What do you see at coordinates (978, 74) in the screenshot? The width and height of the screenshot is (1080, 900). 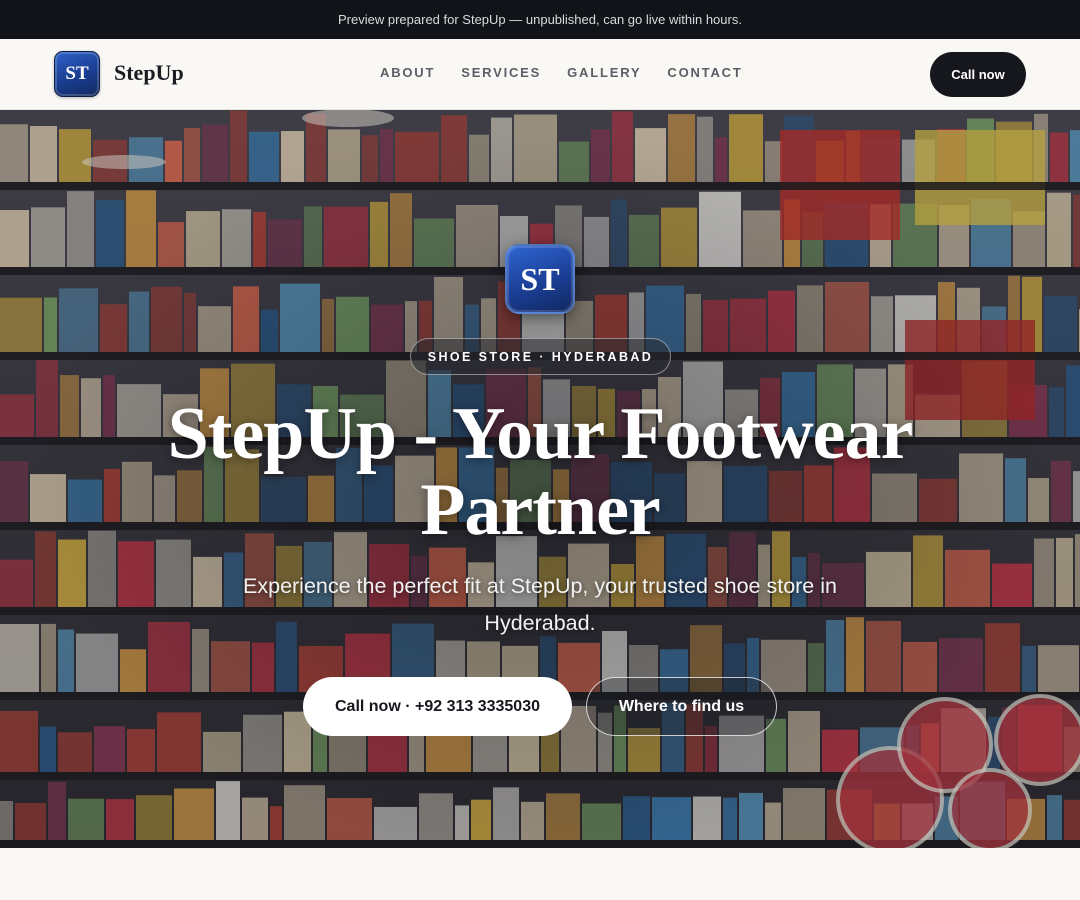 I see `header-call-button: Call now` at bounding box center [978, 74].